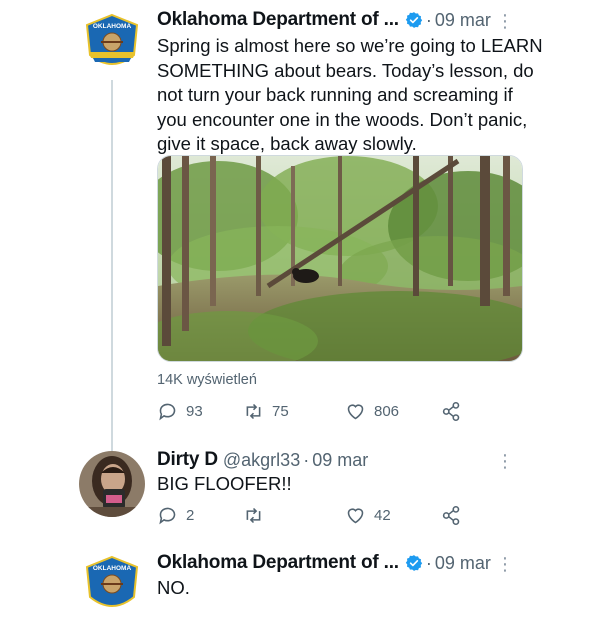  Describe the element at coordinates (280, 411) in the screenshot. I see `retweet-count: 75` at that location.